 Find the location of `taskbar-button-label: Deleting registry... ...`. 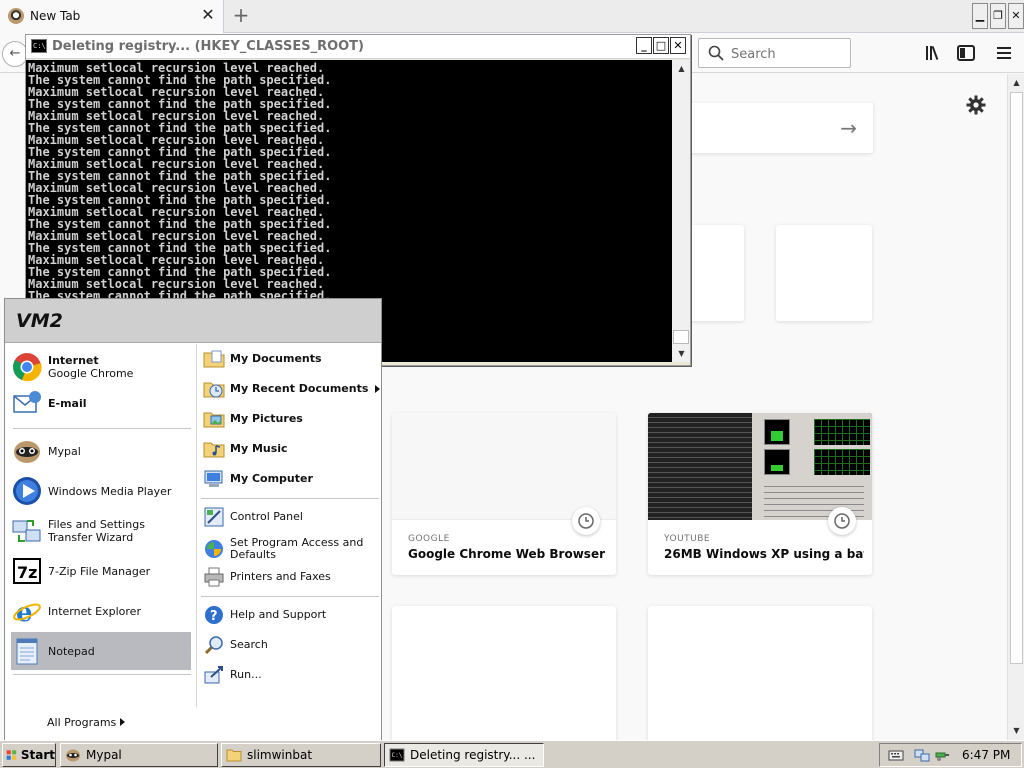

taskbar-button-label: Deleting registry... ... is located at coordinates (473, 755).